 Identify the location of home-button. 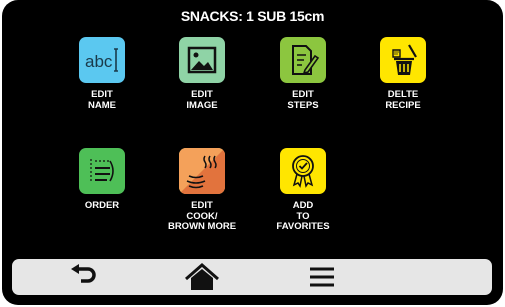
(202, 277).